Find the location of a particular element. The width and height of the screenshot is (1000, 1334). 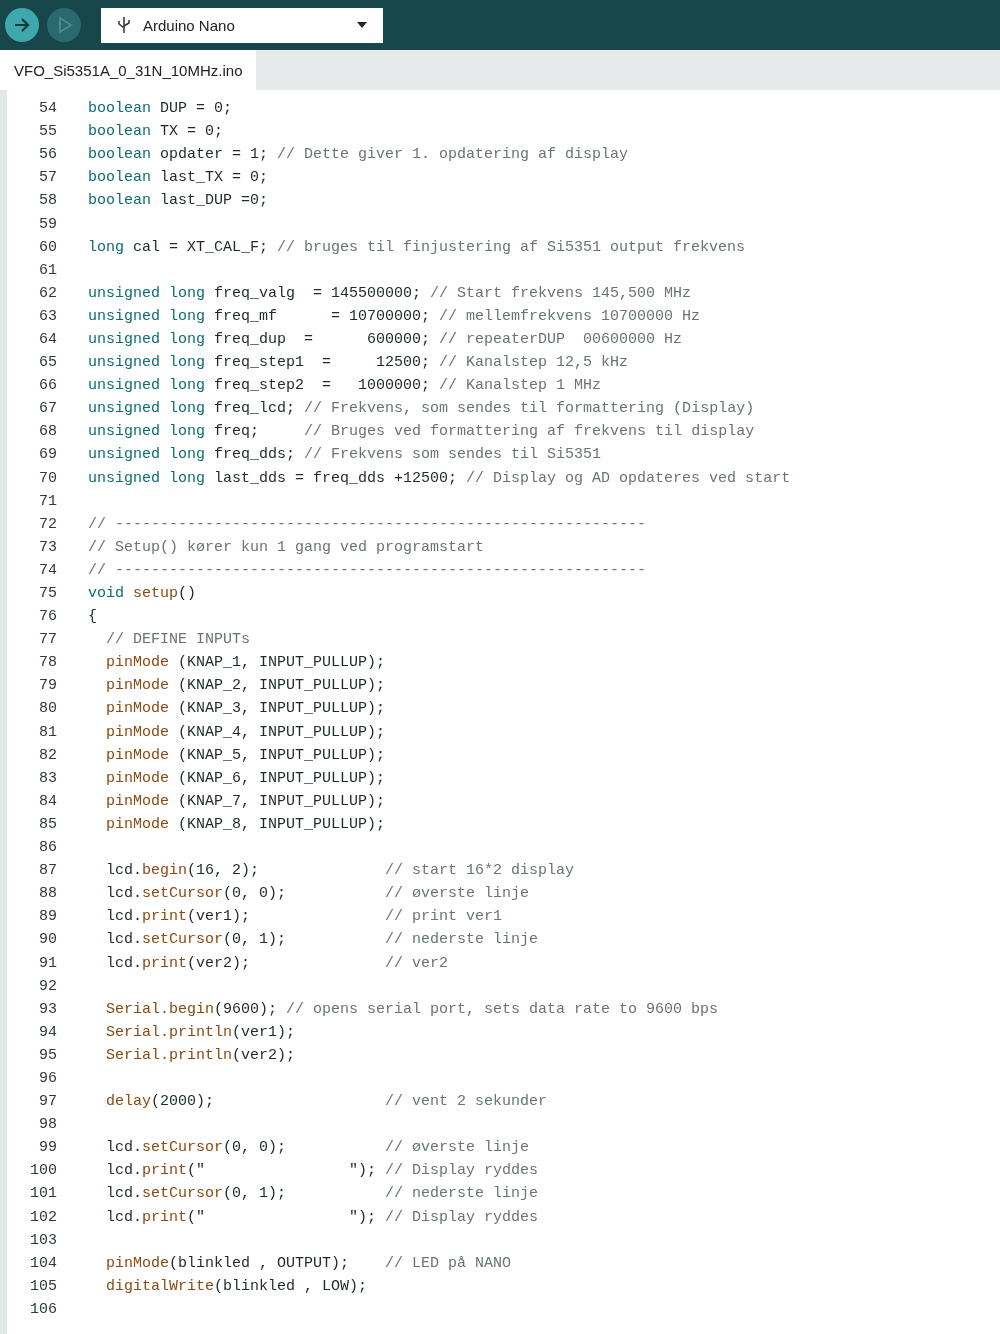

code-line: unsigned long freq_dds; // Frekvens som sendes til Si5351 is located at coordinates (345, 455).